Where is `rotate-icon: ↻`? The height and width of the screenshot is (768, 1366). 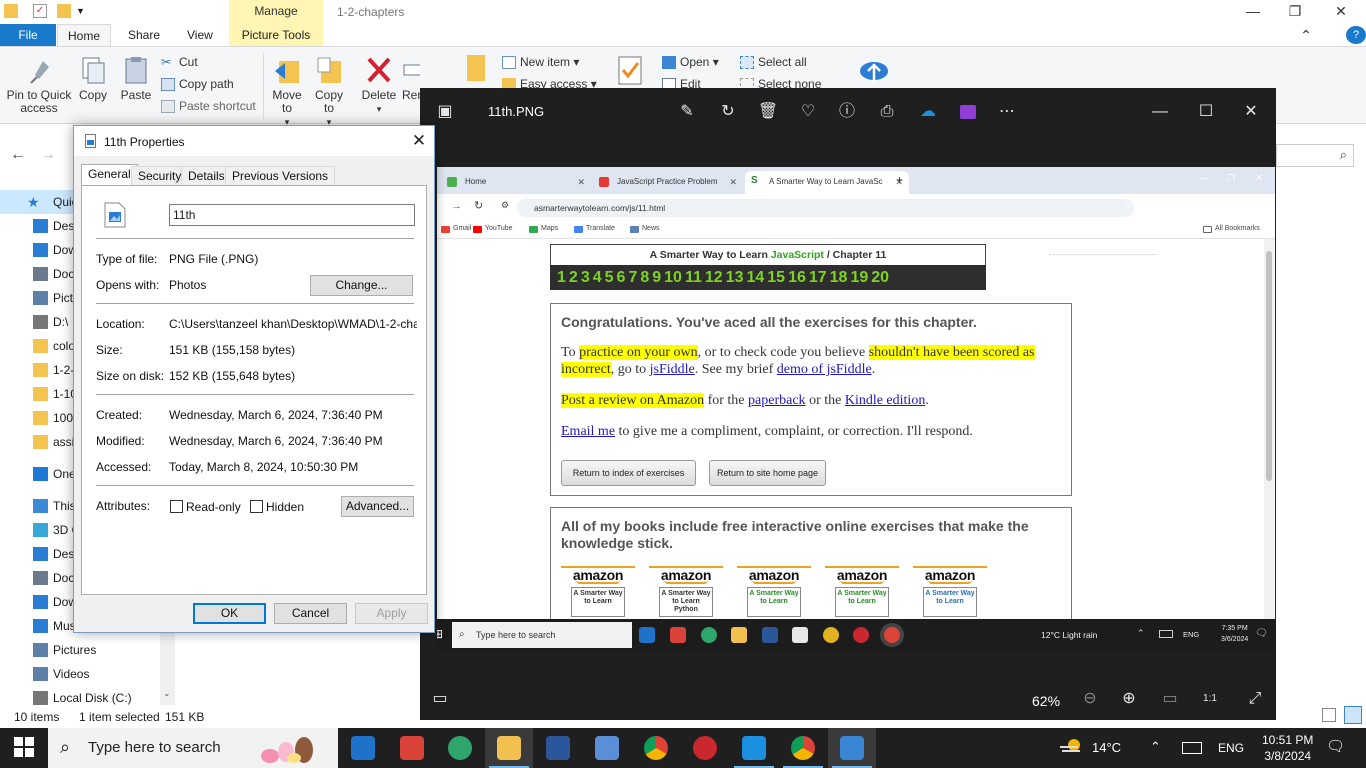
rotate-icon: ↻ is located at coordinates (728, 112).